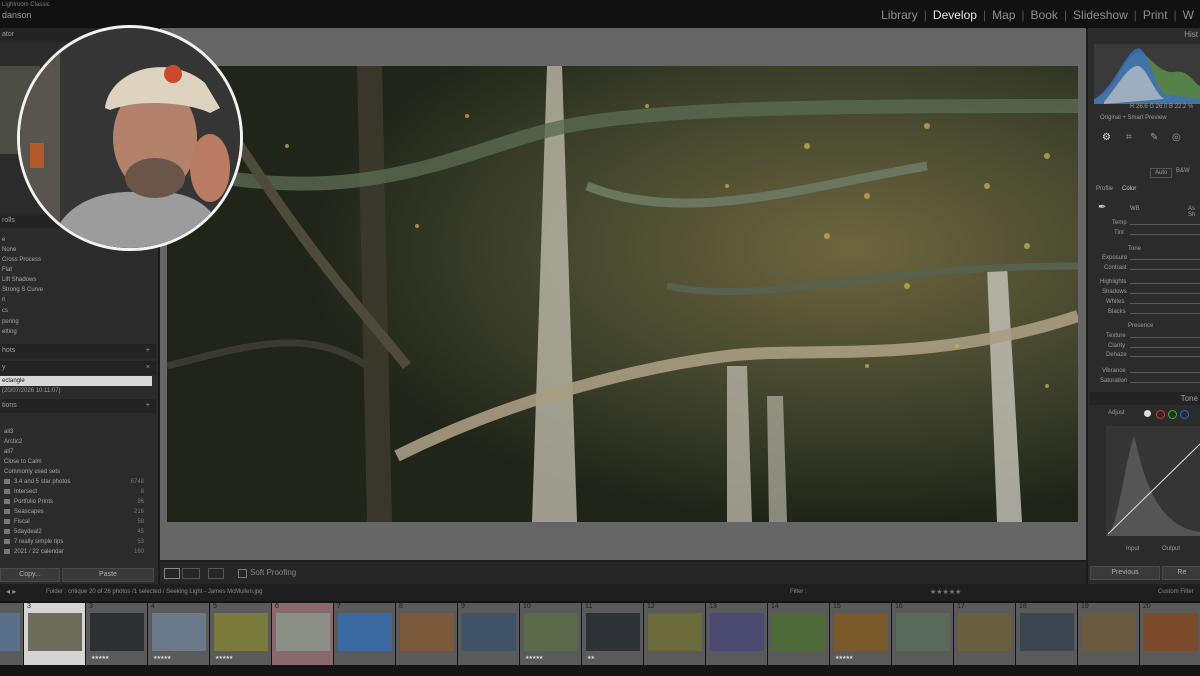 This screenshot has width=1200, height=676. Describe the element at coordinates (1165, 269) in the screenshot. I see `contrast-slider` at that location.